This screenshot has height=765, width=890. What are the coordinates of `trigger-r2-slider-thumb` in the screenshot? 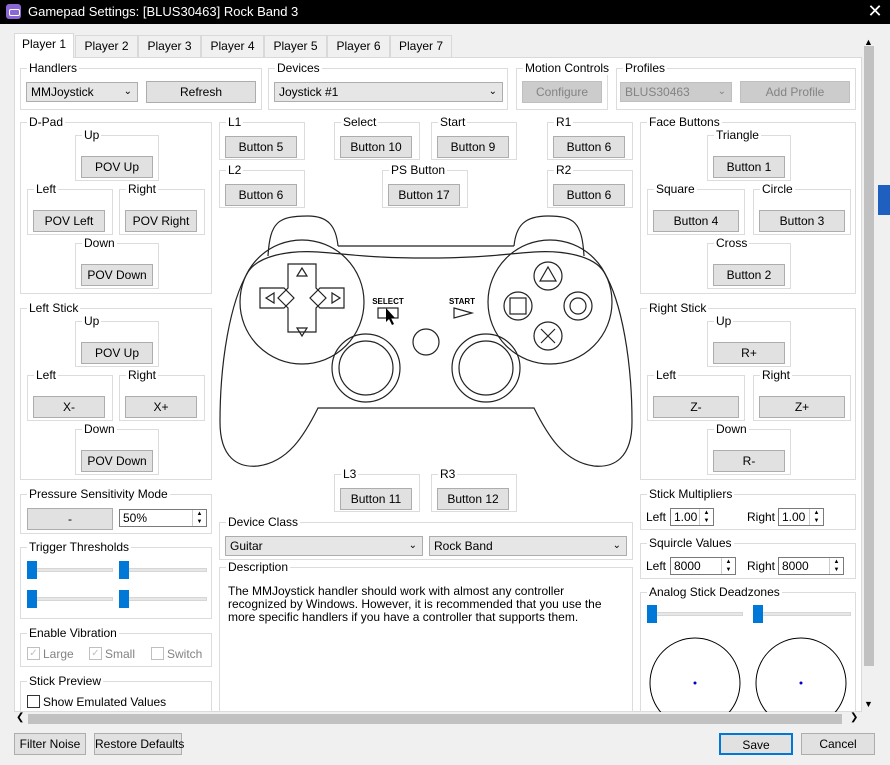 It's located at (124, 599).